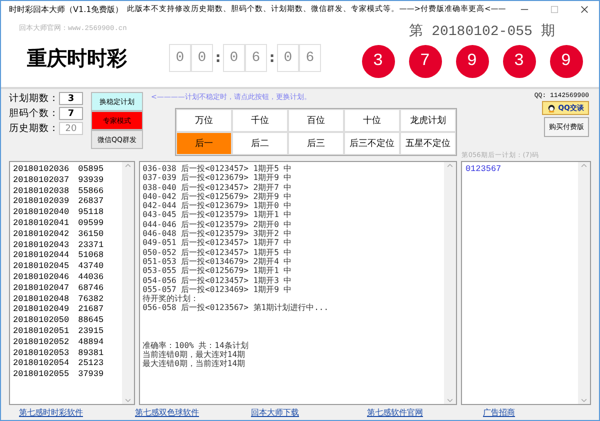 The height and width of the screenshot is (421, 600). I want to click on issue-number: 20180102049, so click(41, 310).